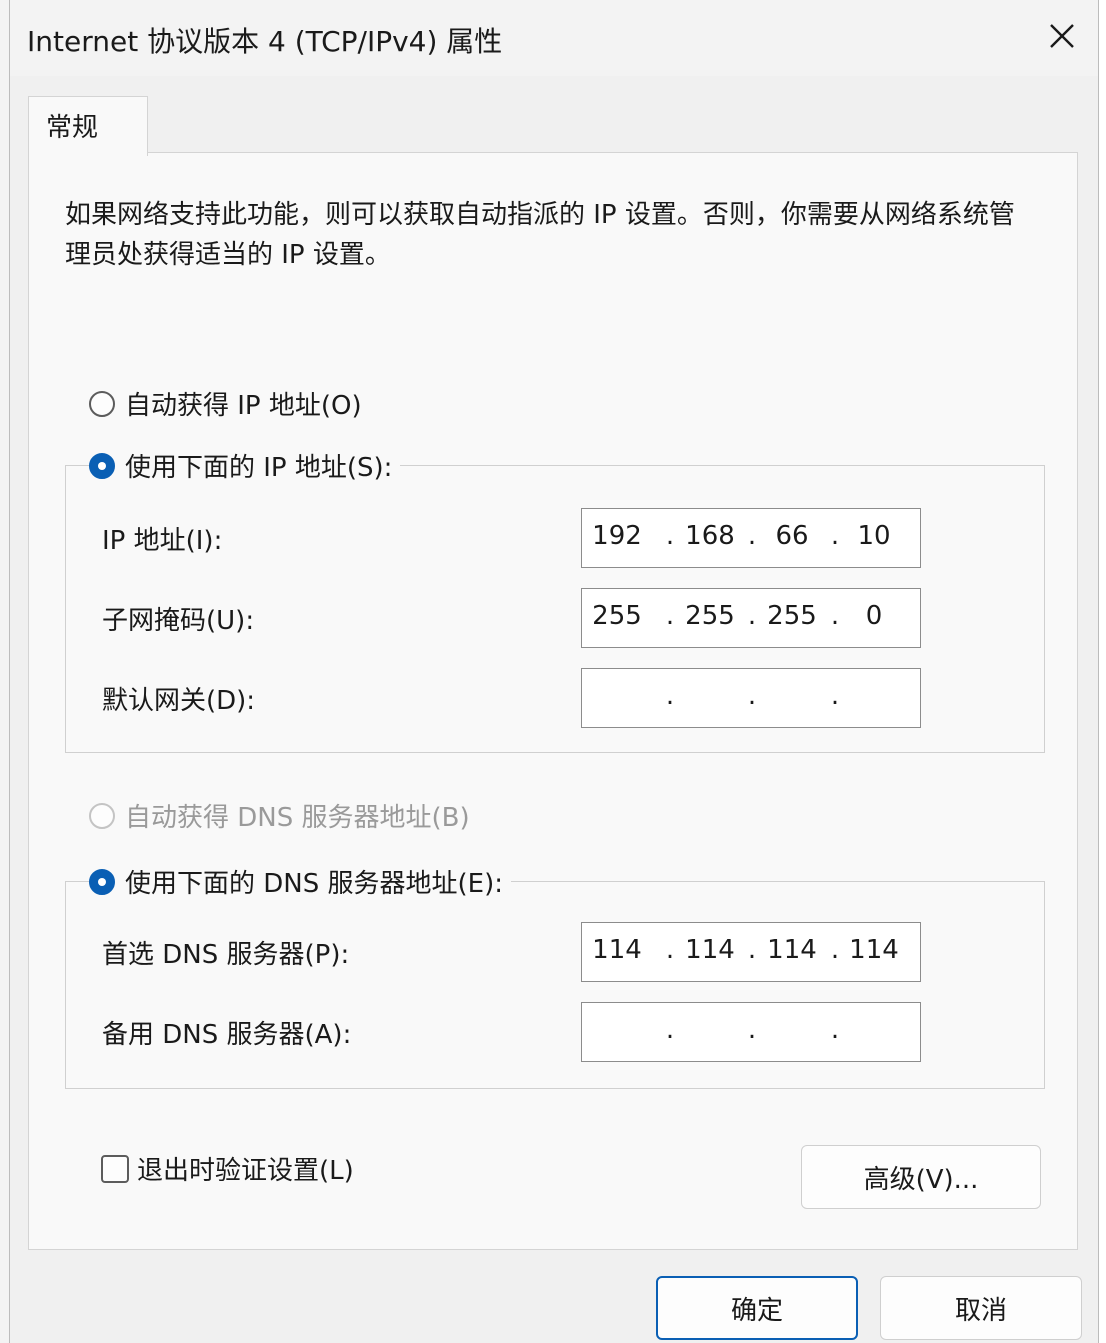 The height and width of the screenshot is (1343, 1106). I want to click on close-icon, so click(1062, 36).